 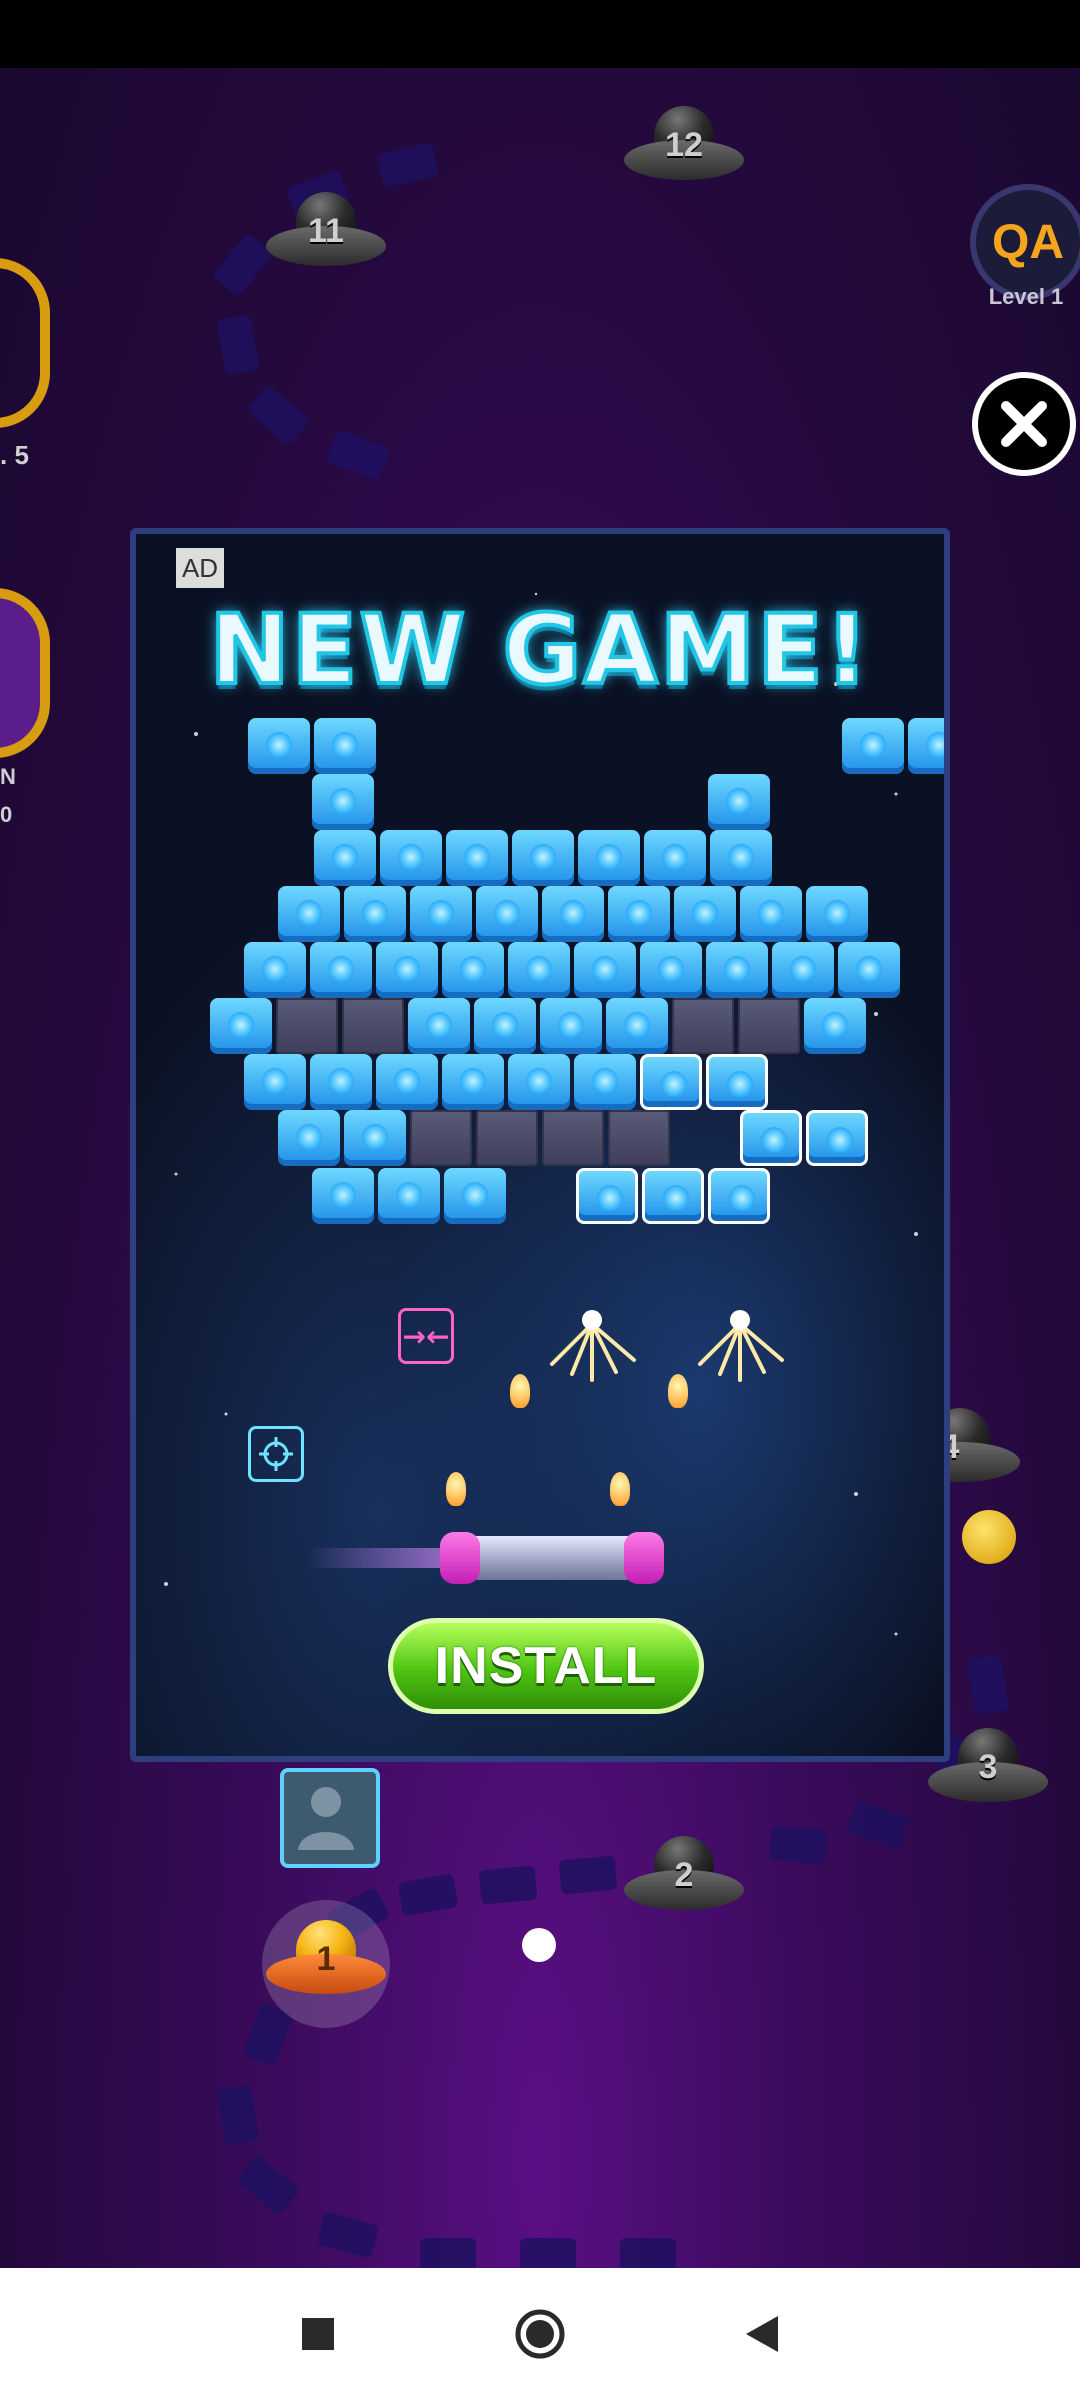 What do you see at coordinates (6, 814) in the screenshot?
I see `left-event-text-3: 0` at bounding box center [6, 814].